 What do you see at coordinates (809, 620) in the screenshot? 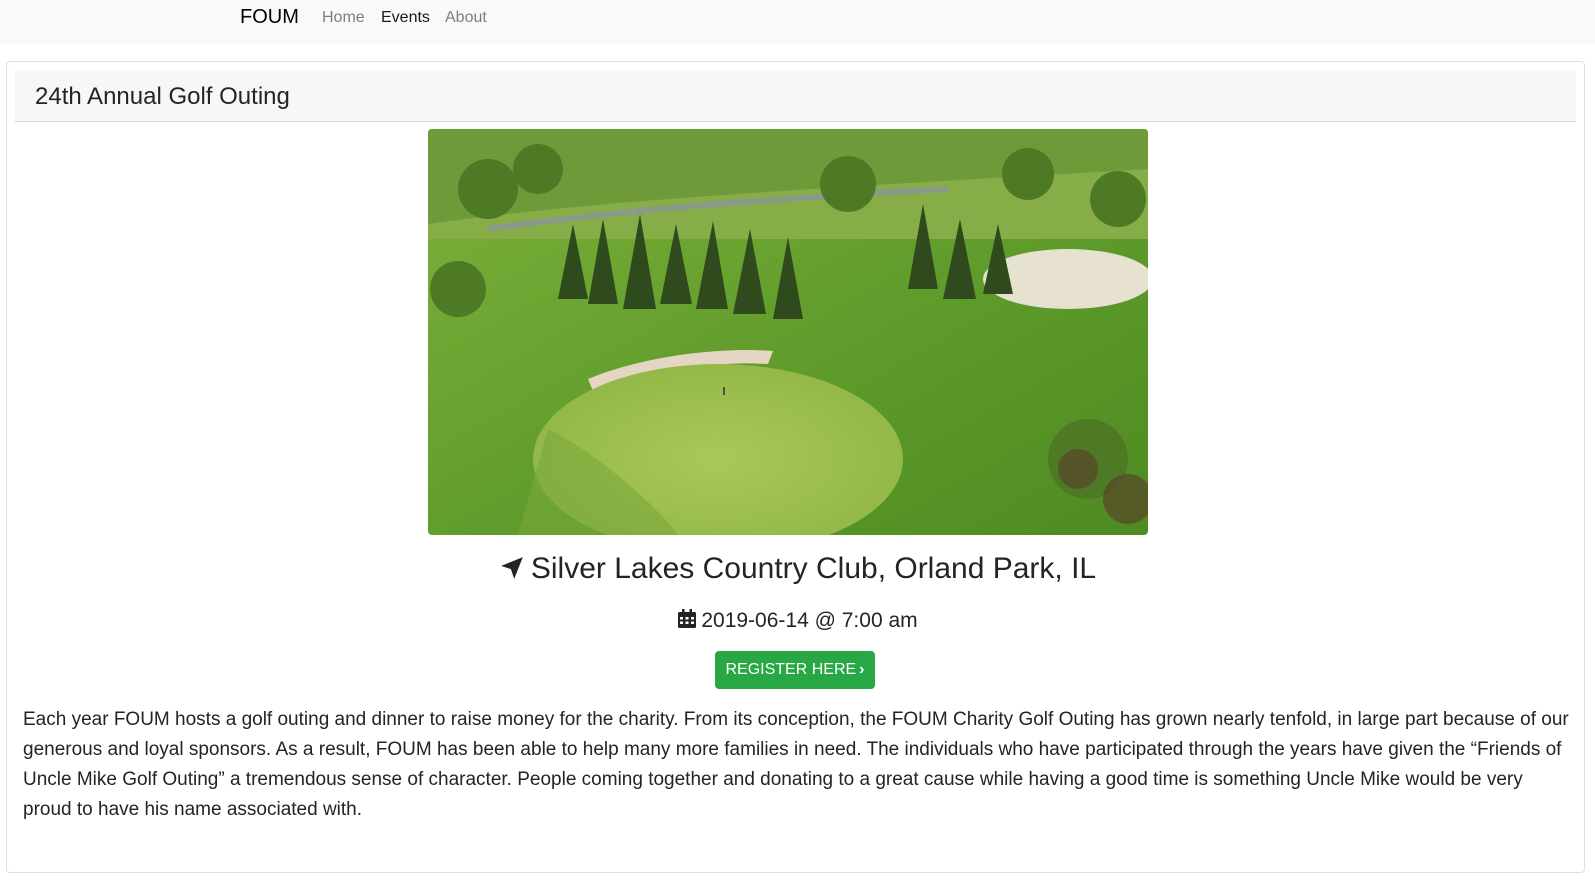
I see `datetime-text: 2019-06-14 @ 7:00 am` at bounding box center [809, 620].